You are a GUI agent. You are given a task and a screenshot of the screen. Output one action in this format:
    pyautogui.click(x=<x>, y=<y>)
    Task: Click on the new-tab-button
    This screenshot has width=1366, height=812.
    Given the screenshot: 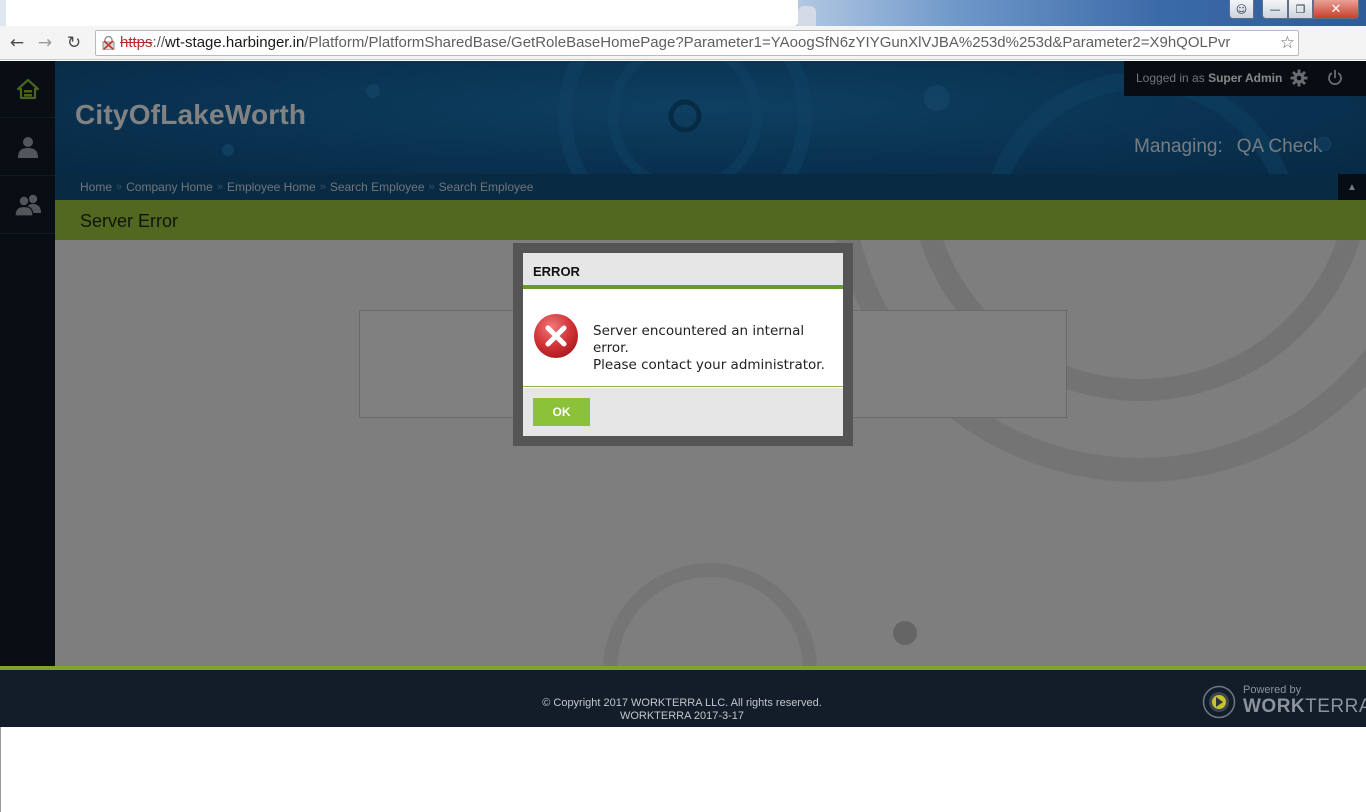 What is the action you would take?
    pyautogui.click(x=807, y=16)
    